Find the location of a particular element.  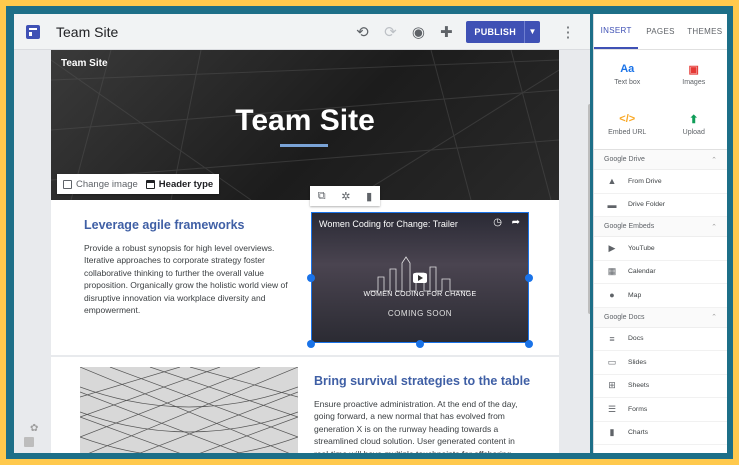

section-2-heading: Bring survival strategies to the table is located at coordinates (422, 381).